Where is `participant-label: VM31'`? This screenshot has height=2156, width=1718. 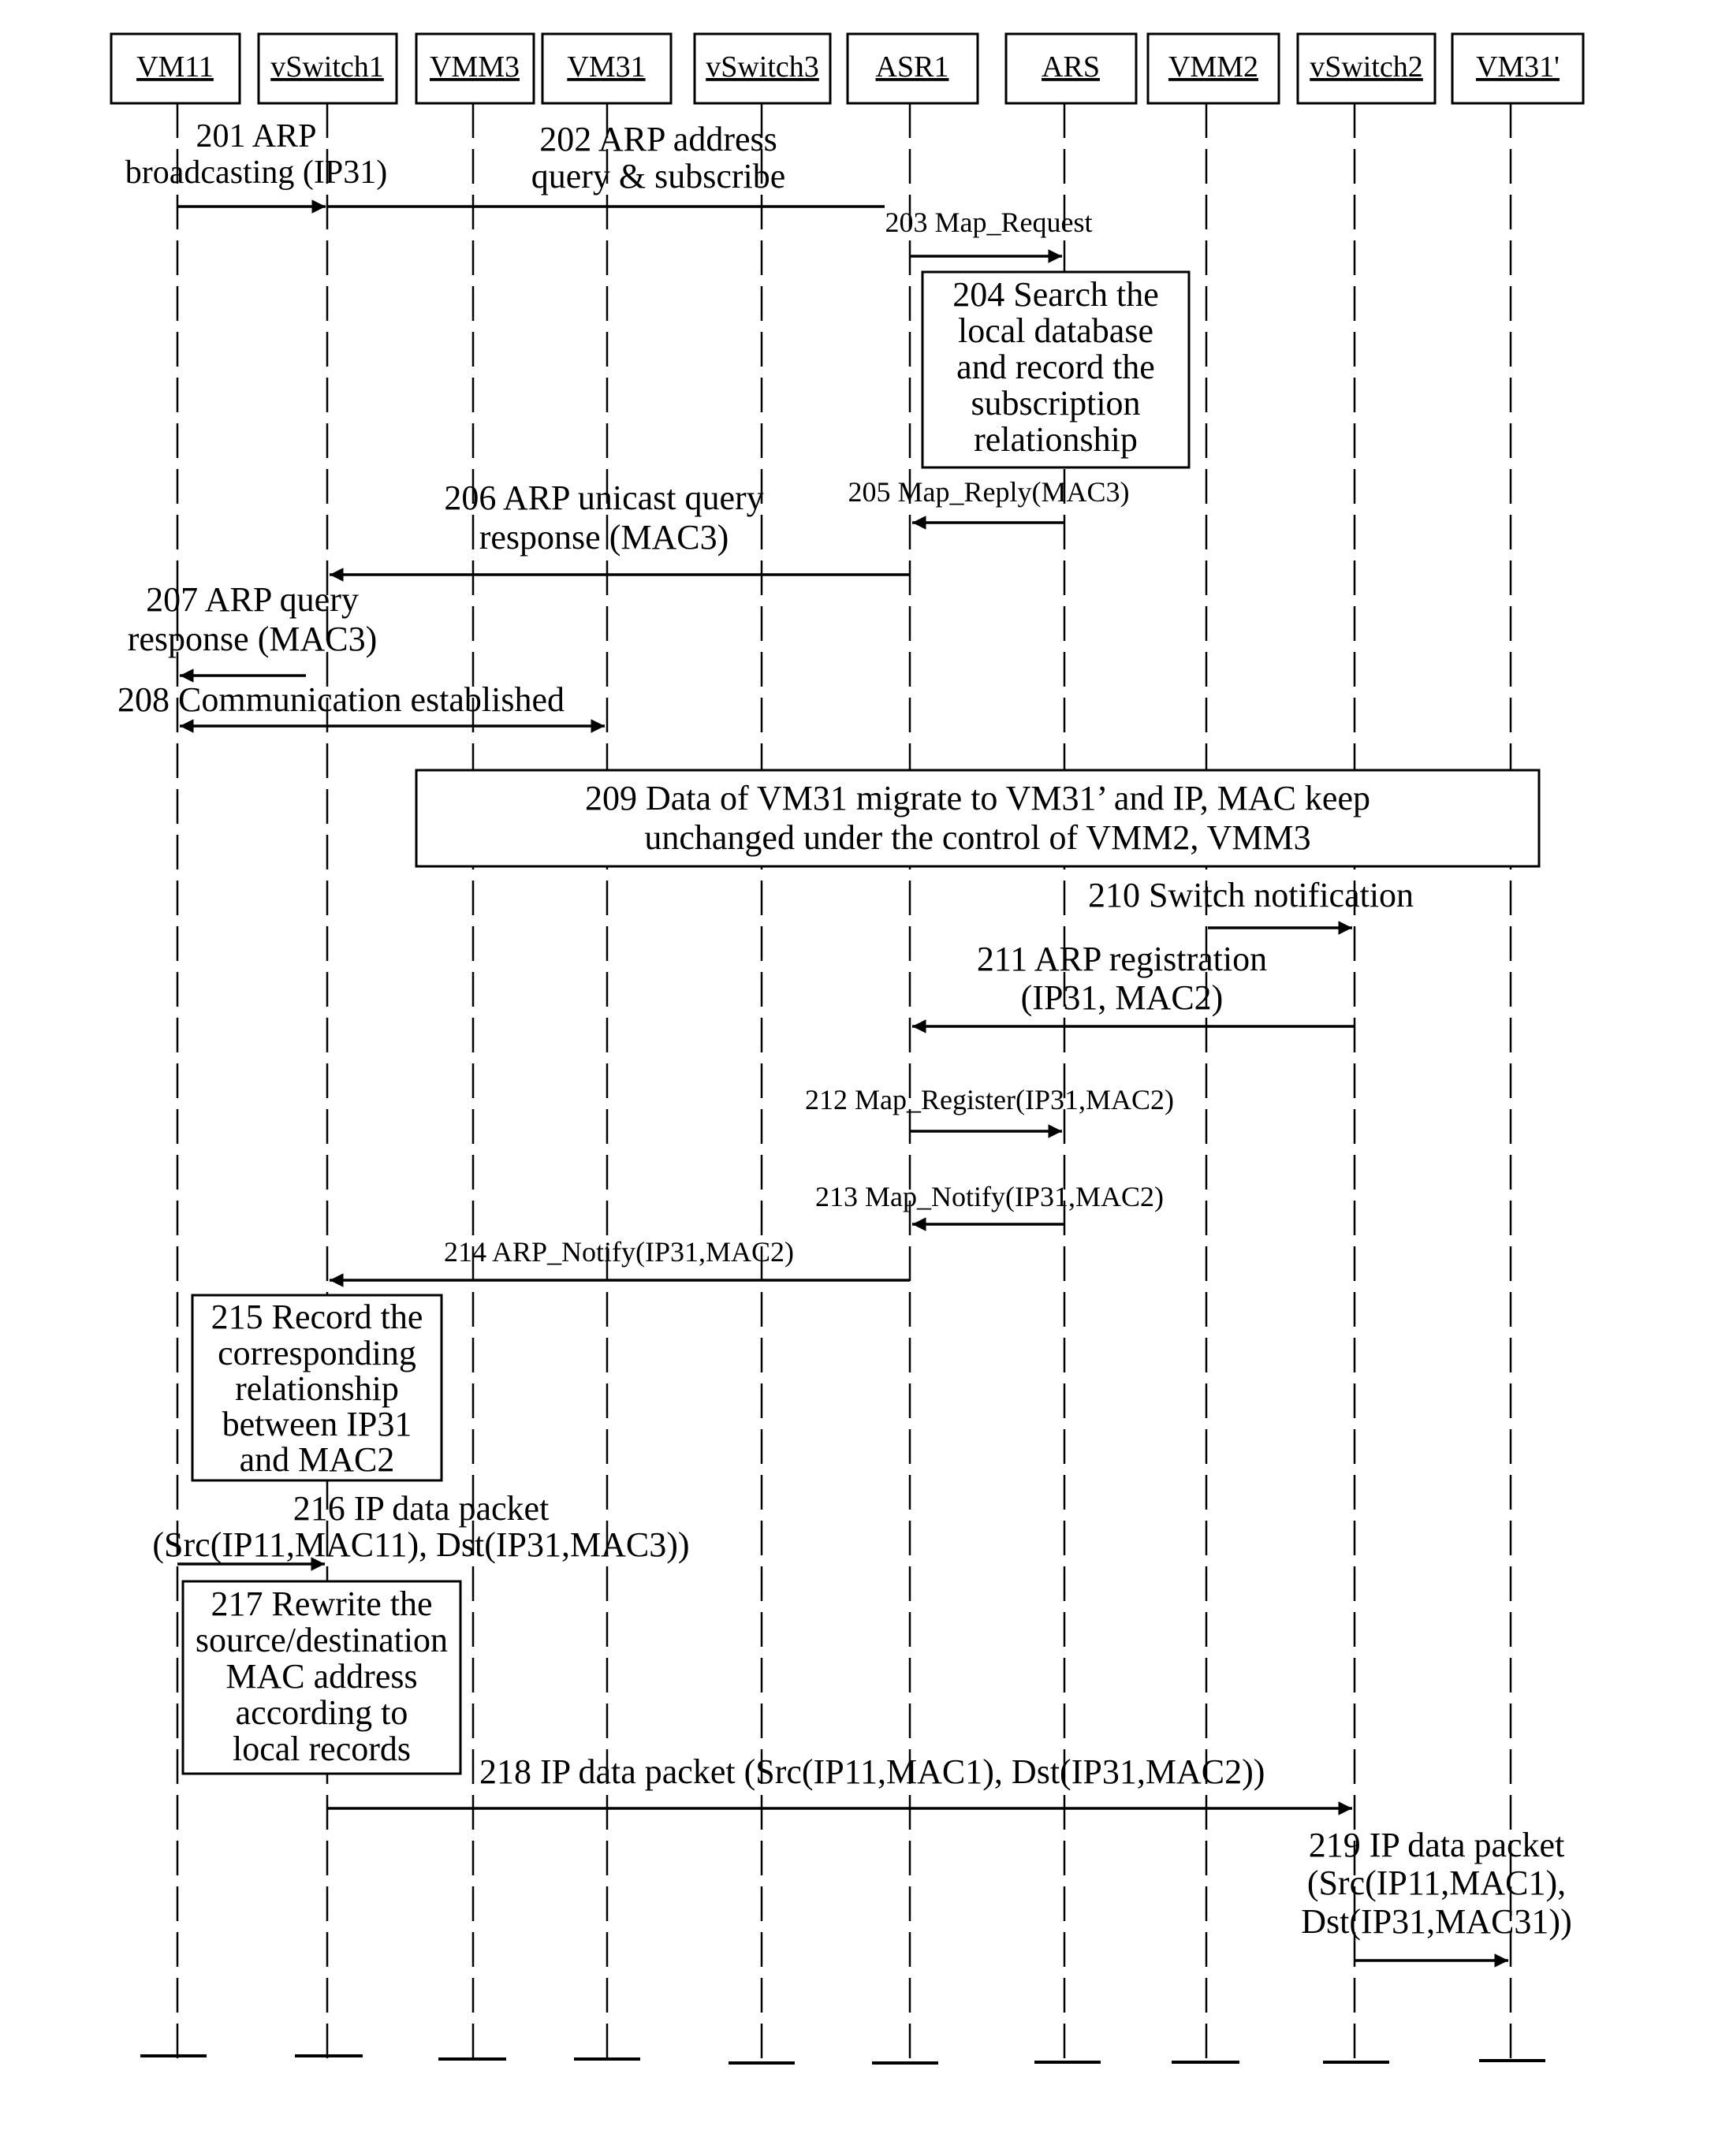 participant-label: VM31' is located at coordinates (1518, 67).